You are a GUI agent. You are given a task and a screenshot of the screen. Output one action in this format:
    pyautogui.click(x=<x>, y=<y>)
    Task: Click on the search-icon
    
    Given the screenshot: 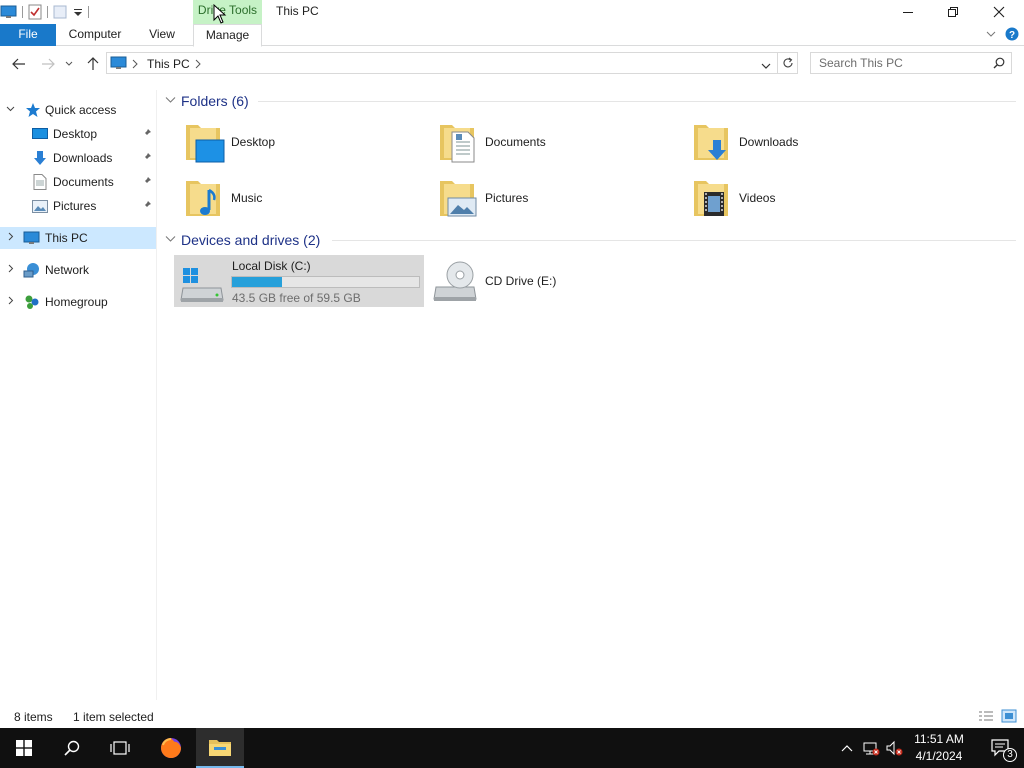 What is the action you would take?
    pyautogui.click(x=999, y=64)
    